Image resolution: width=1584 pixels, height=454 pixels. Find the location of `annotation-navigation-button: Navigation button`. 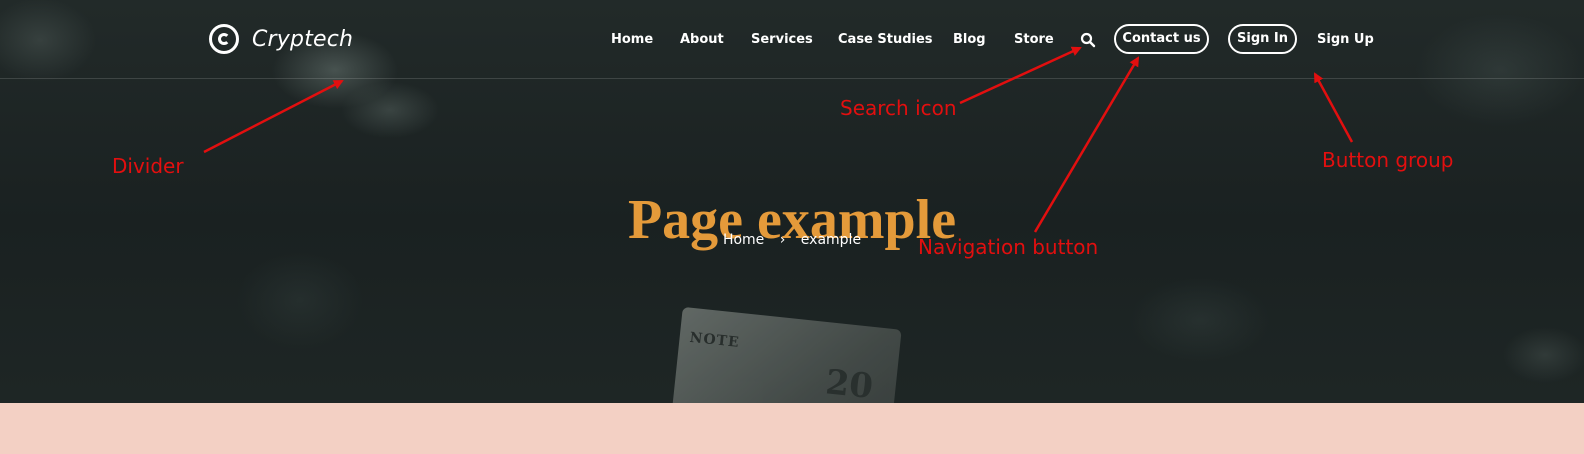

annotation-navigation-button: Navigation button is located at coordinates (1008, 247).